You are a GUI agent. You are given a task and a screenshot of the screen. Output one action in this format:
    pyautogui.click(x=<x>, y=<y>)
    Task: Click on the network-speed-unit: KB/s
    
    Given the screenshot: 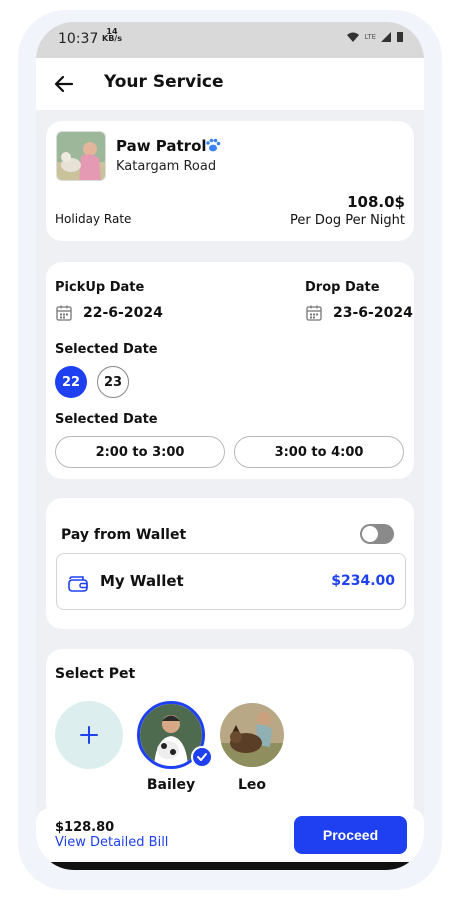 What is the action you would take?
    pyautogui.click(x=112, y=38)
    